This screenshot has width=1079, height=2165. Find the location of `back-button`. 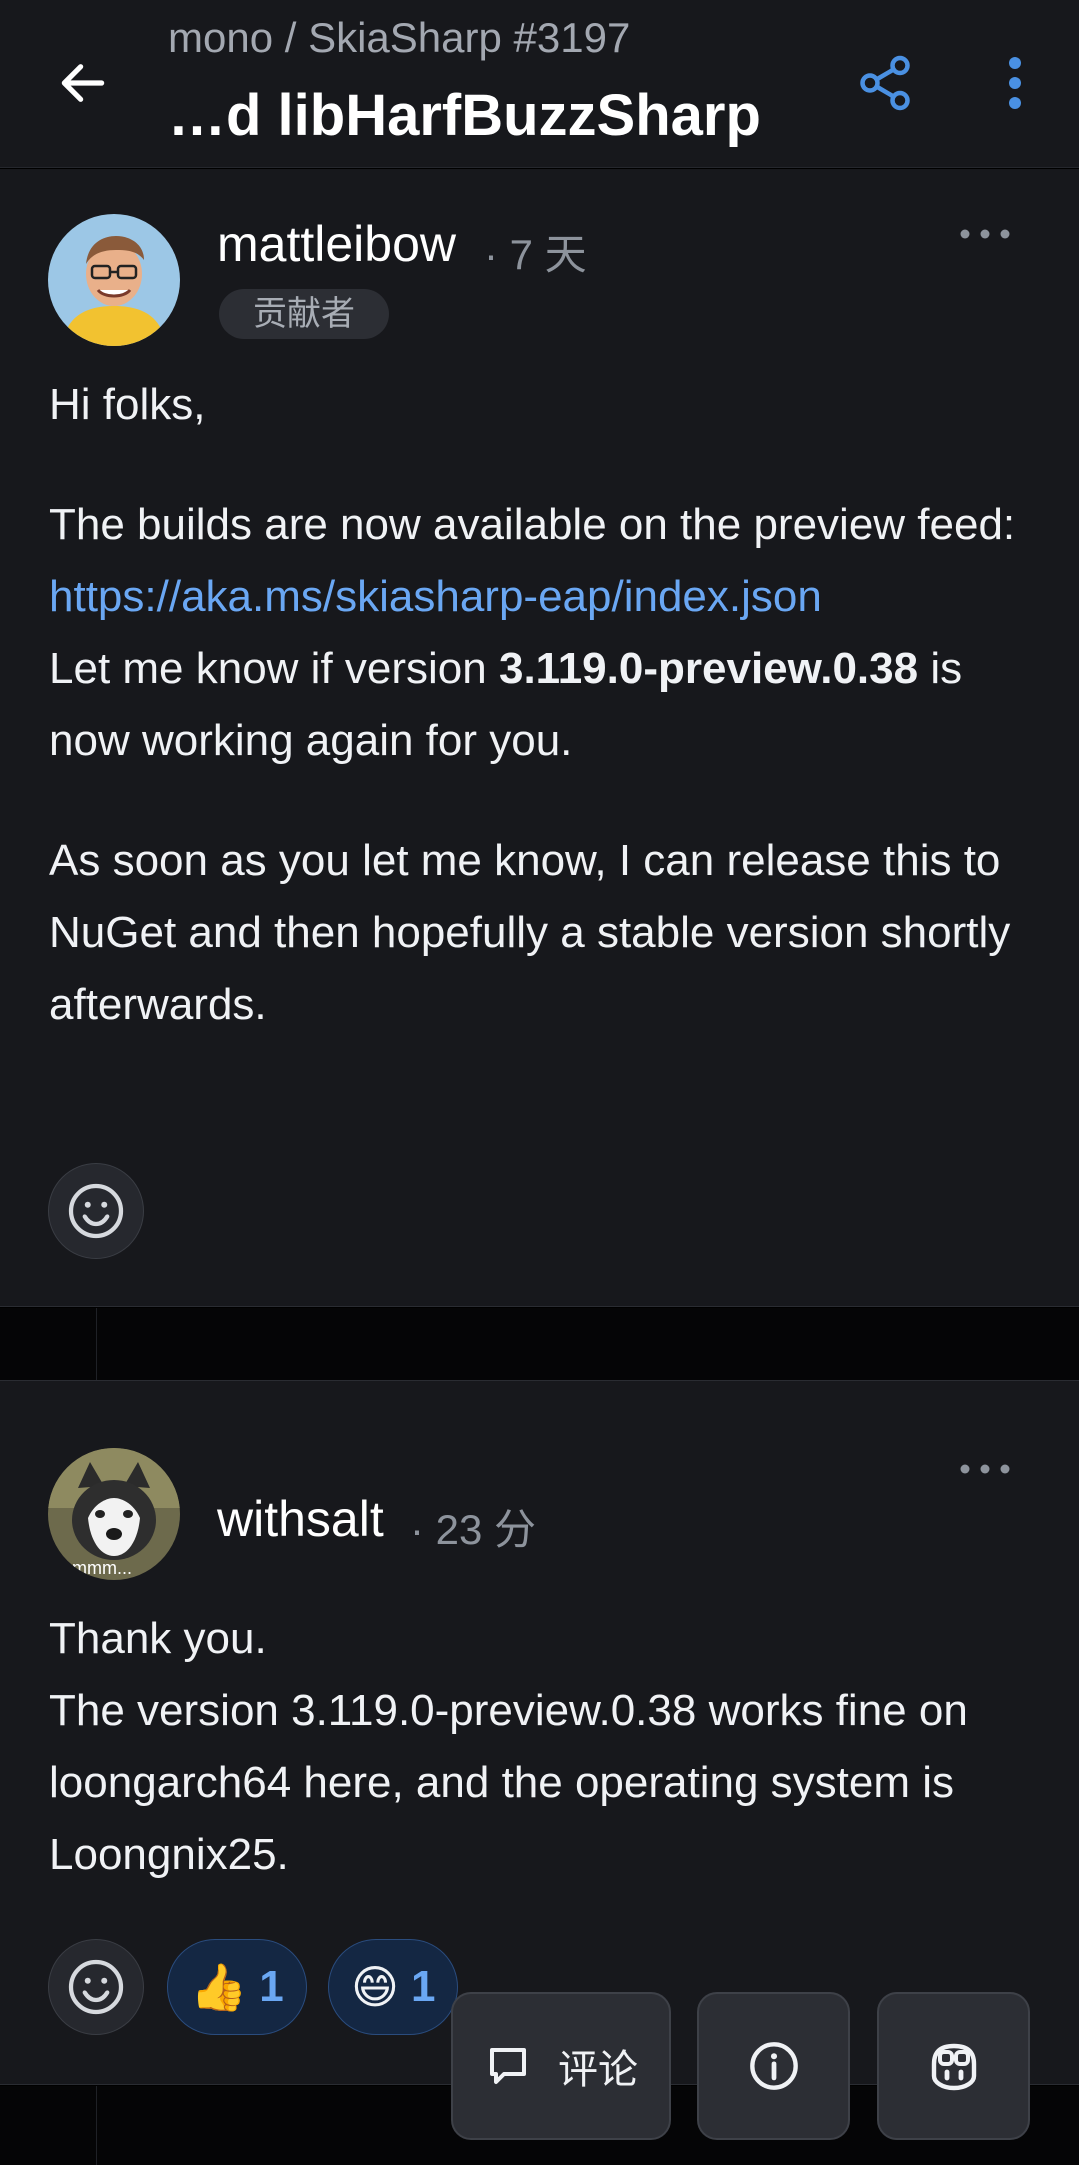

back-button is located at coordinates (83, 83).